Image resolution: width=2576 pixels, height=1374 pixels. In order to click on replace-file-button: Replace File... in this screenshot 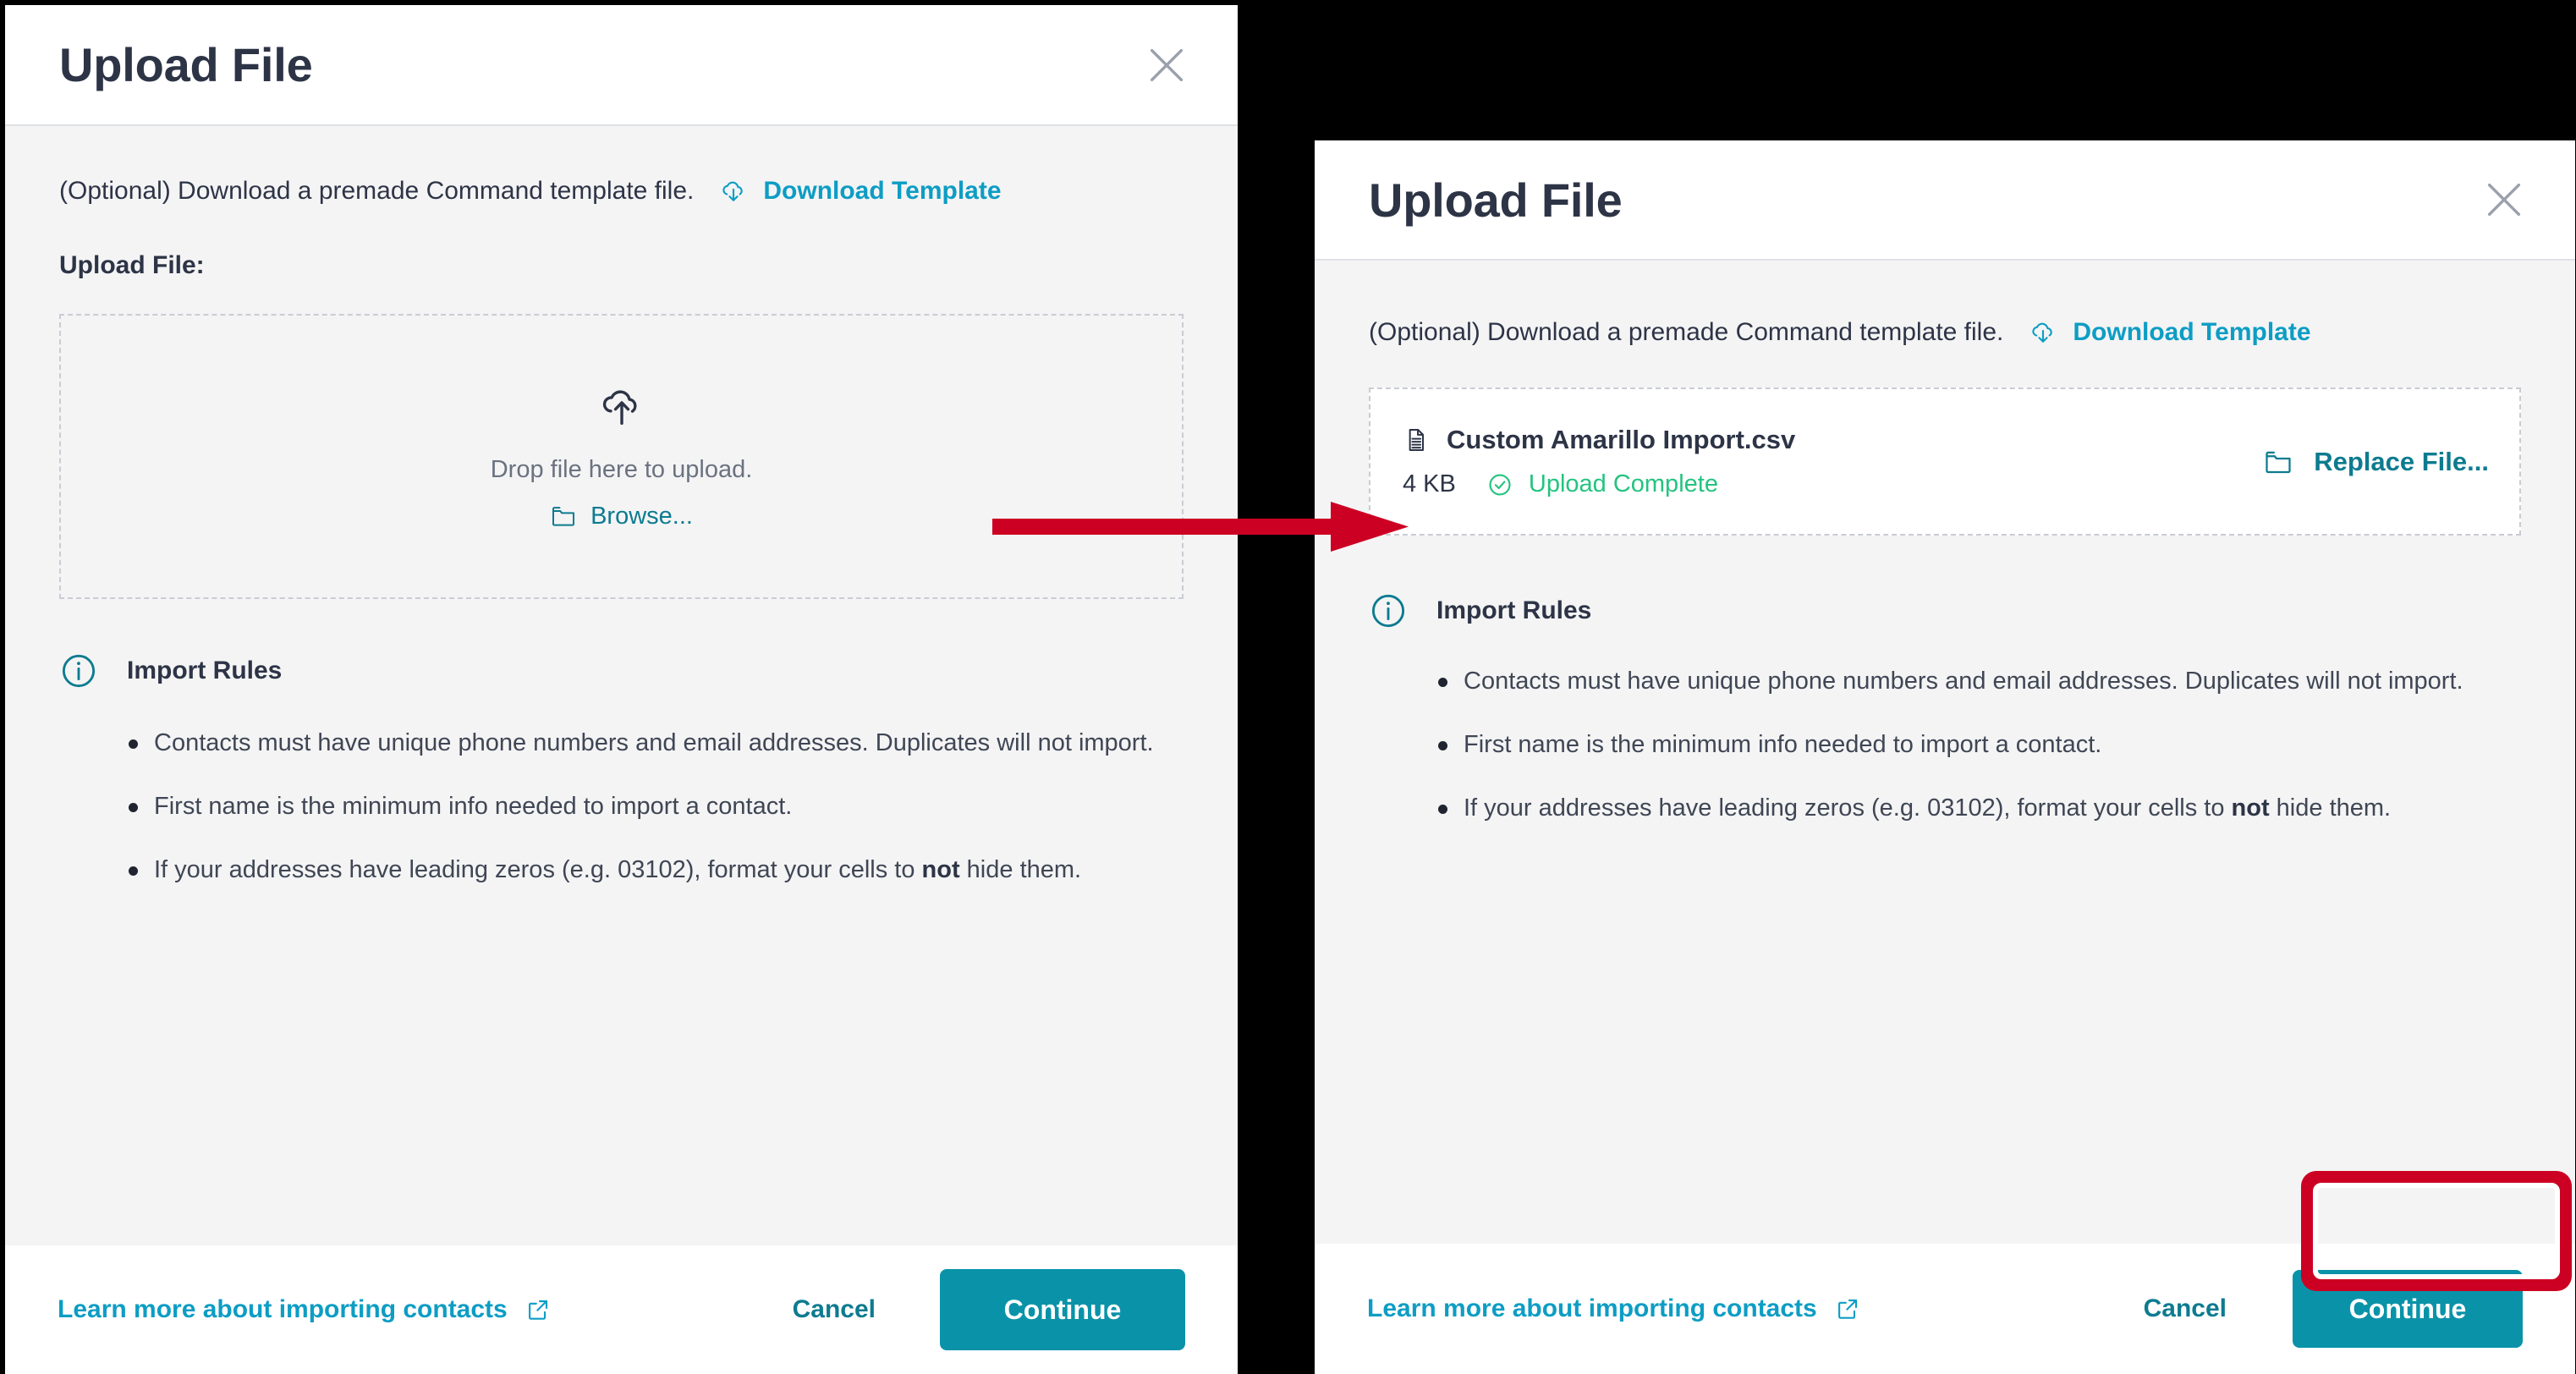, I will do `click(2376, 462)`.